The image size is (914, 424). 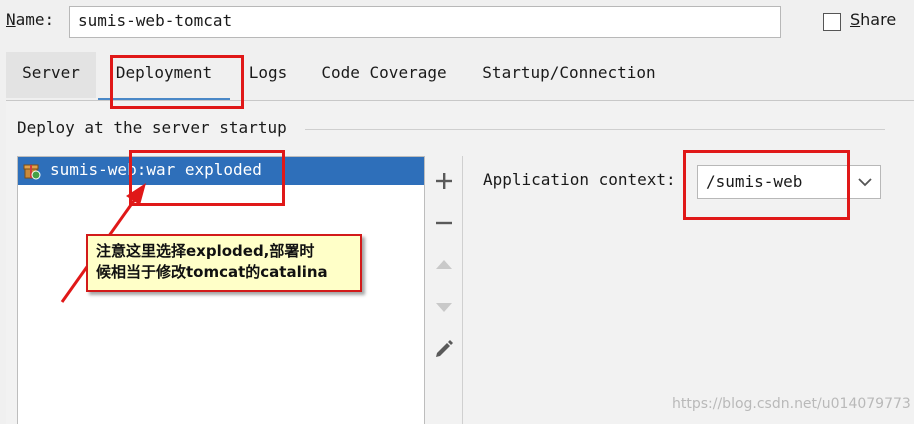 I want to click on chevron-down-icon, so click(x=864, y=182).